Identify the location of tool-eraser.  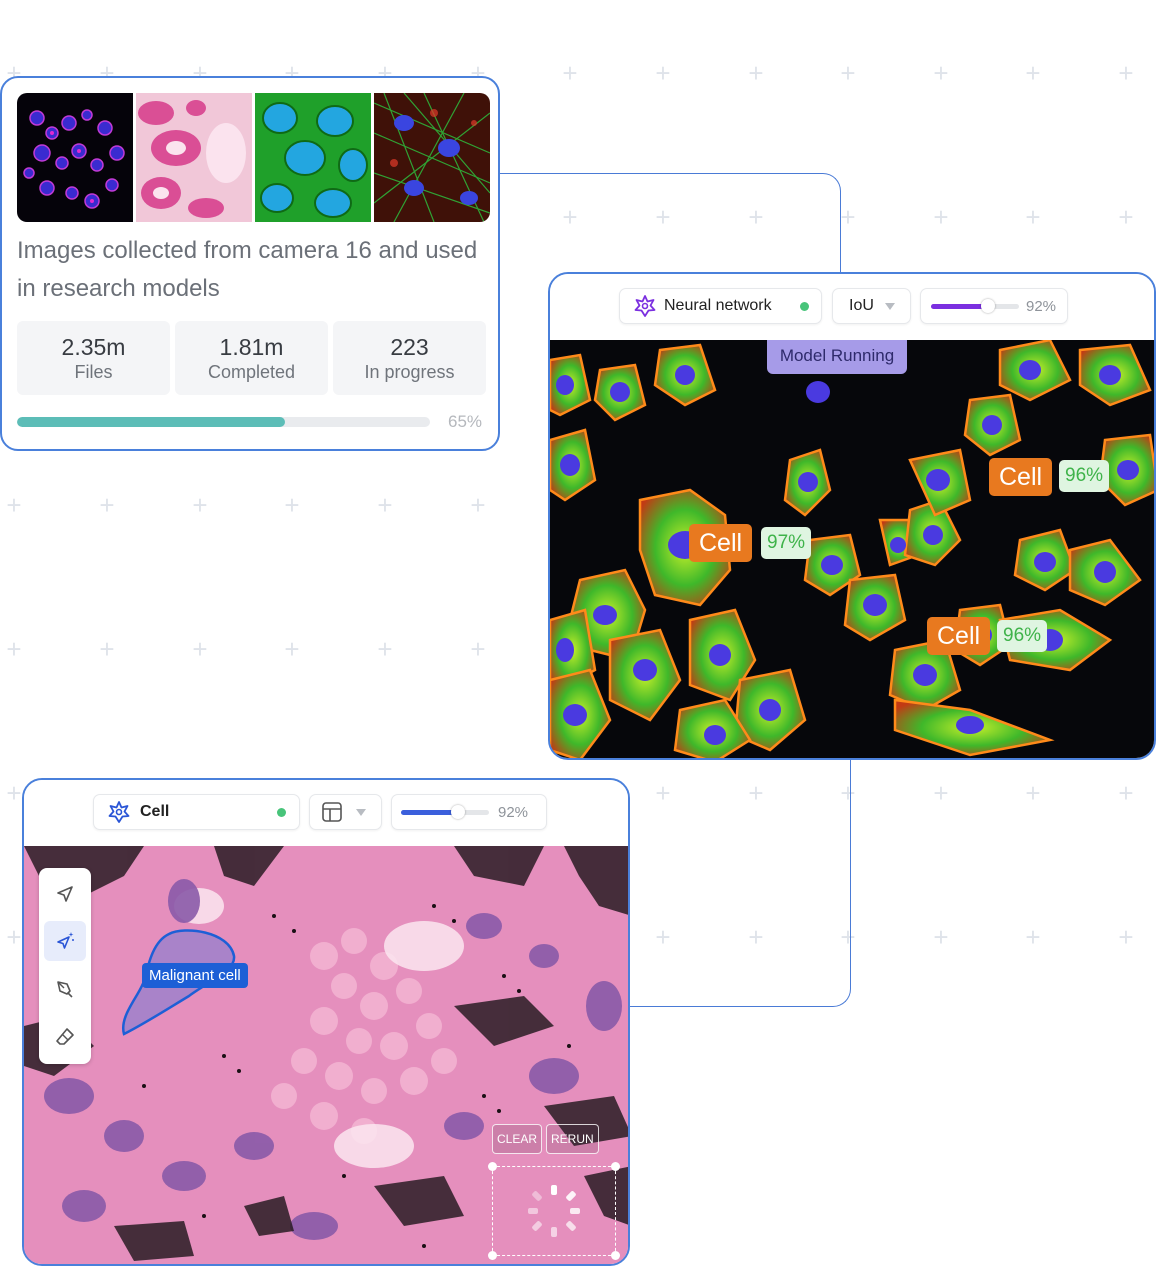
(65, 1037).